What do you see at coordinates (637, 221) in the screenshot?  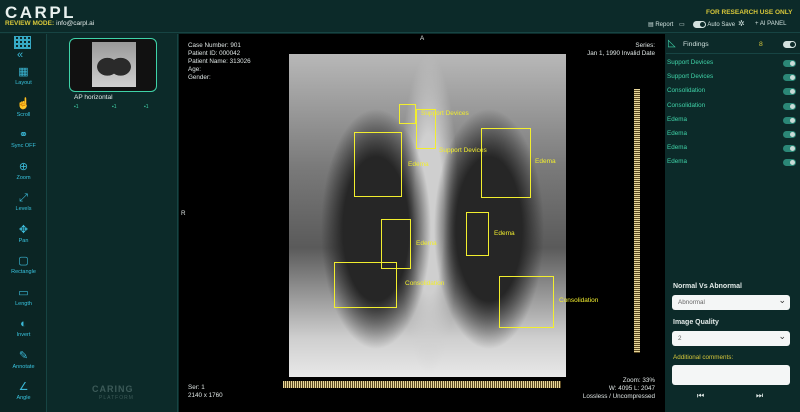 I see `vertical-scale-ruler` at bounding box center [637, 221].